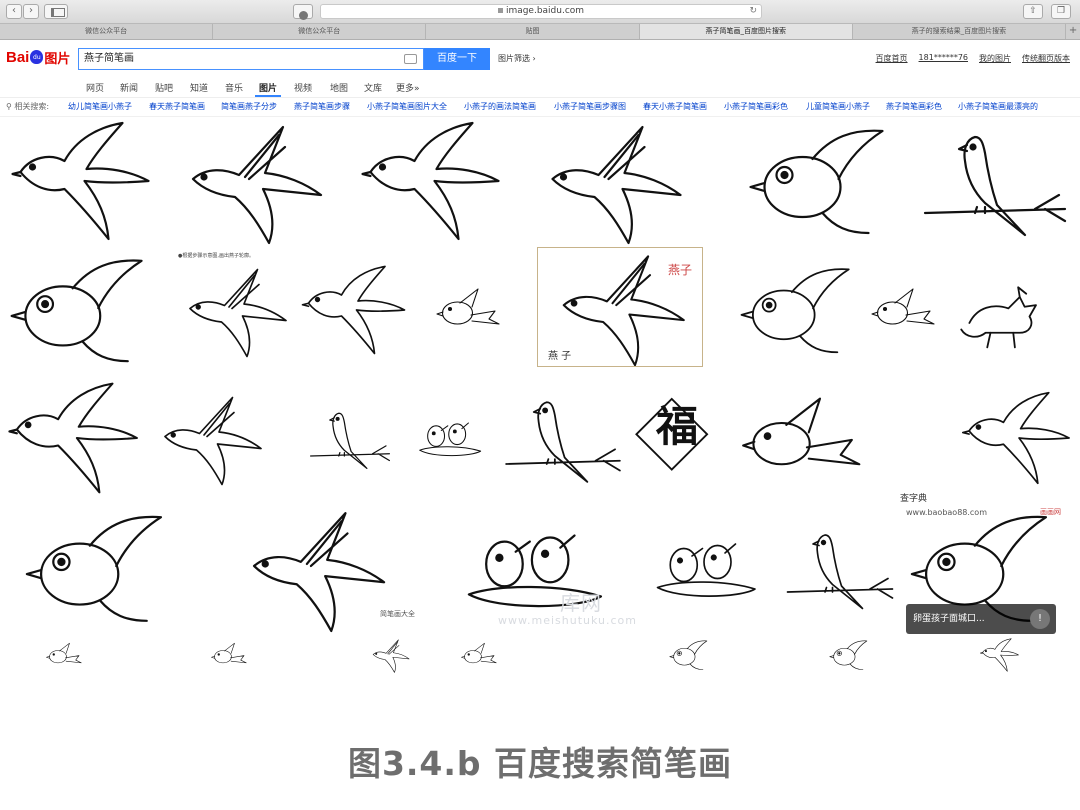 Image resolution: width=1080 pixels, height=810 pixels. What do you see at coordinates (457, 59) in the screenshot?
I see `search-button: 百度一下` at bounding box center [457, 59].